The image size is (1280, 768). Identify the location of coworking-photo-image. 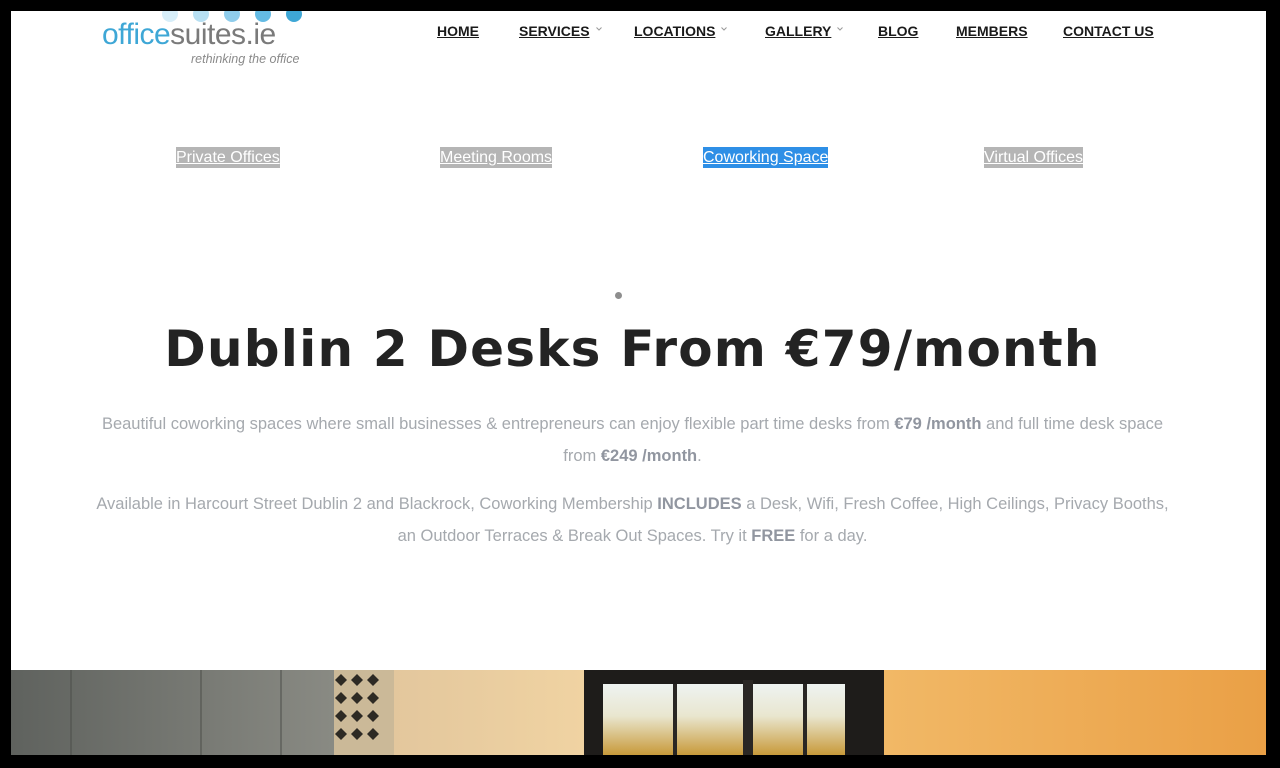
(638, 712).